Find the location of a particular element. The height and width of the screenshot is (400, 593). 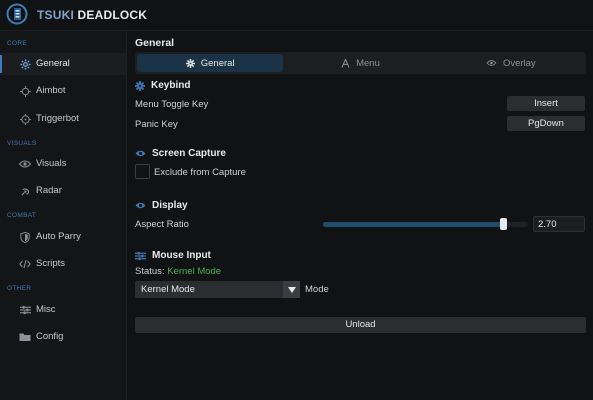

code-icon is located at coordinates (25, 264).